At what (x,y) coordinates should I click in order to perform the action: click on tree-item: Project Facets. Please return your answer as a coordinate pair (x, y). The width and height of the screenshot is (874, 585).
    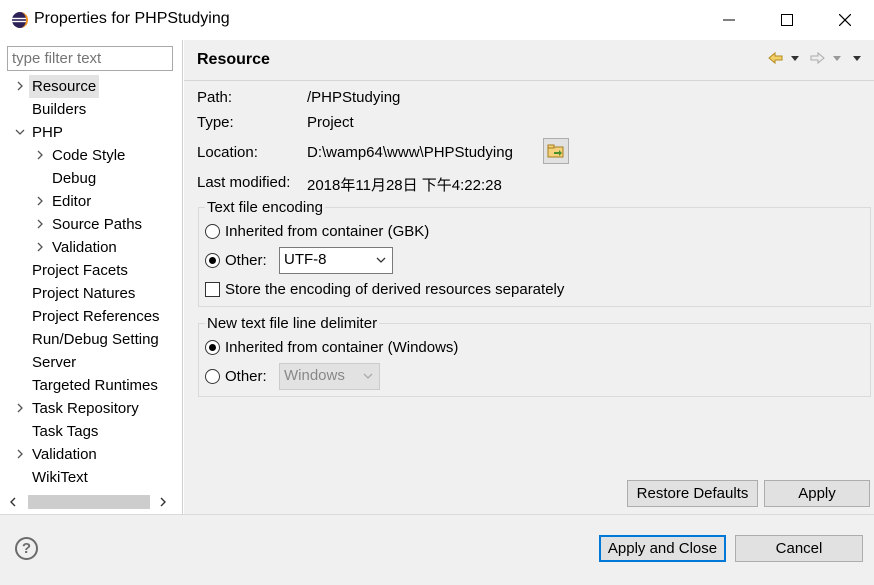
    Looking at the image, I should click on (91, 270).